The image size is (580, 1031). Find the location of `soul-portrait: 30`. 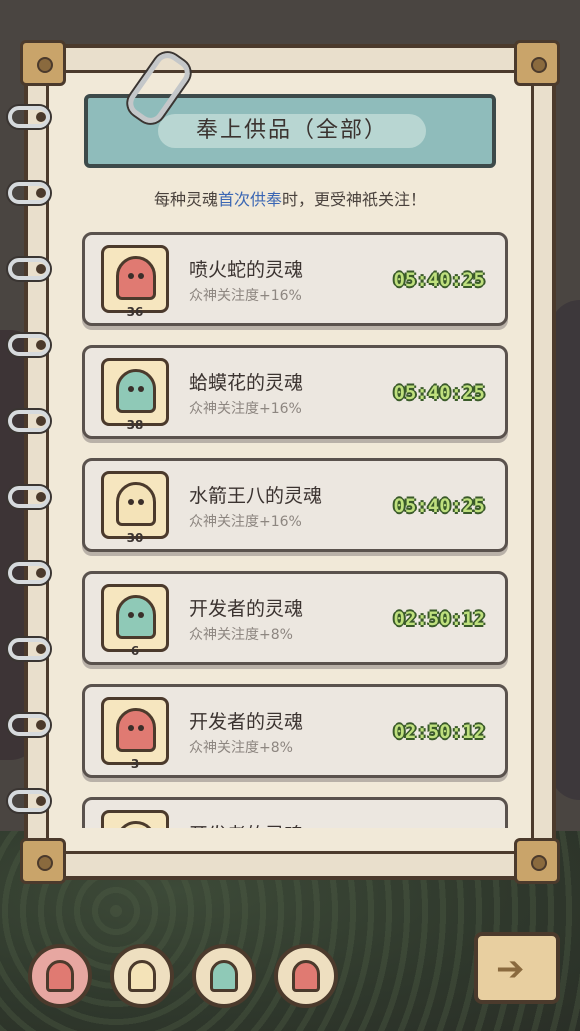

soul-portrait: 30 is located at coordinates (135, 508).